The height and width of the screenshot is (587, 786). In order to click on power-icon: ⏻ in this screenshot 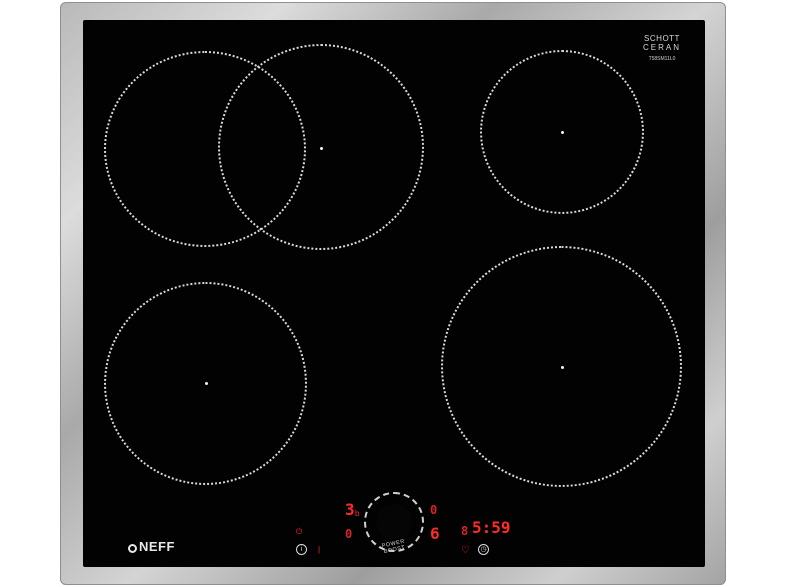, I will do `click(299, 532)`.